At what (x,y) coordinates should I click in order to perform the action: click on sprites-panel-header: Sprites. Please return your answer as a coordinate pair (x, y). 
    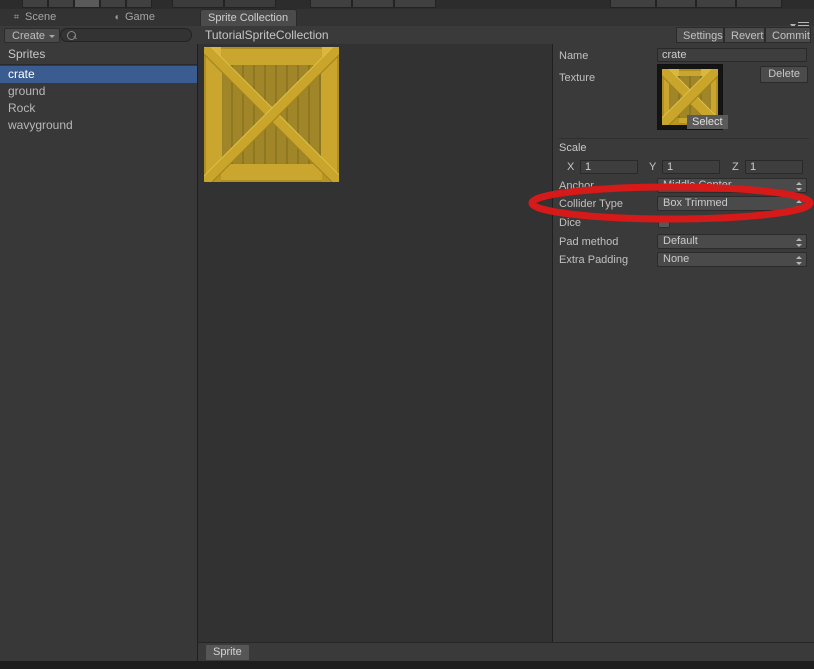
    Looking at the image, I should click on (98, 54).